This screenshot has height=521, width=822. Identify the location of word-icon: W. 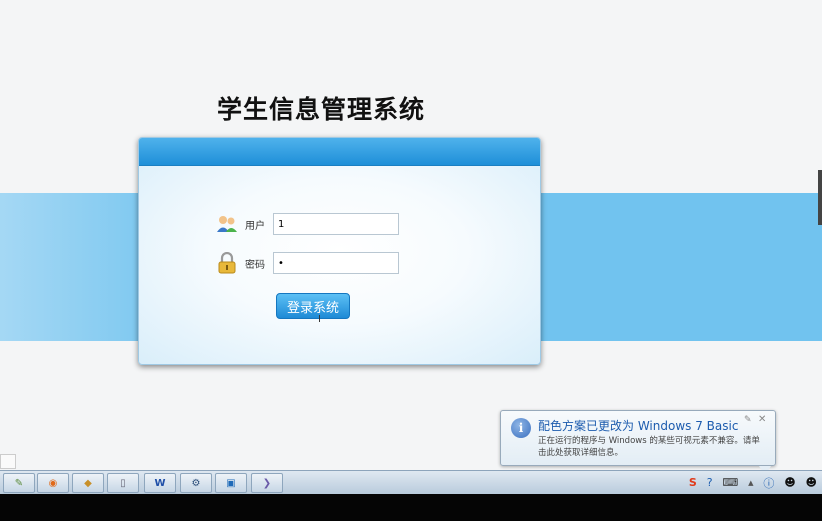
(160, 483).